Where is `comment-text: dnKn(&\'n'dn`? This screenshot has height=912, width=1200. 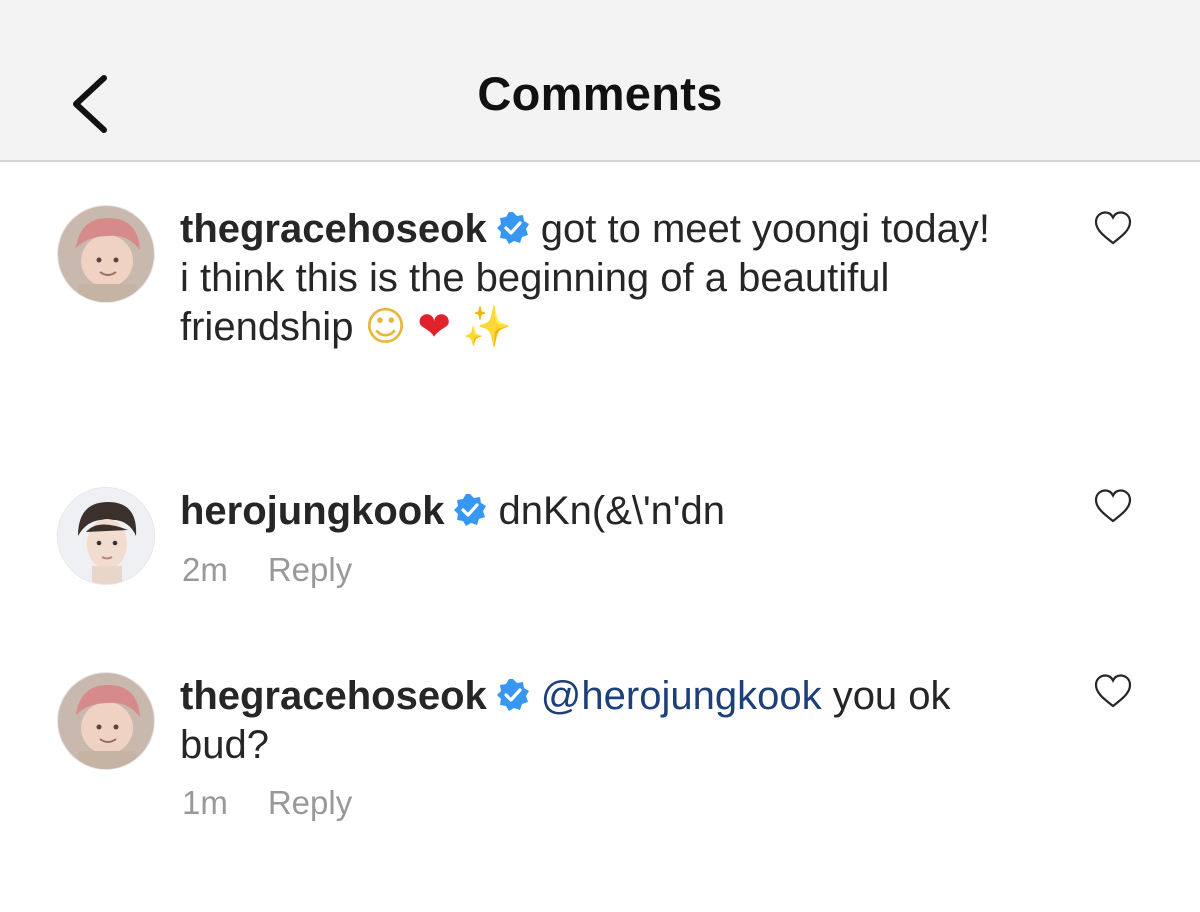 comment-text: dnKn(&\'n'dn is located at coordinates (611, 511).